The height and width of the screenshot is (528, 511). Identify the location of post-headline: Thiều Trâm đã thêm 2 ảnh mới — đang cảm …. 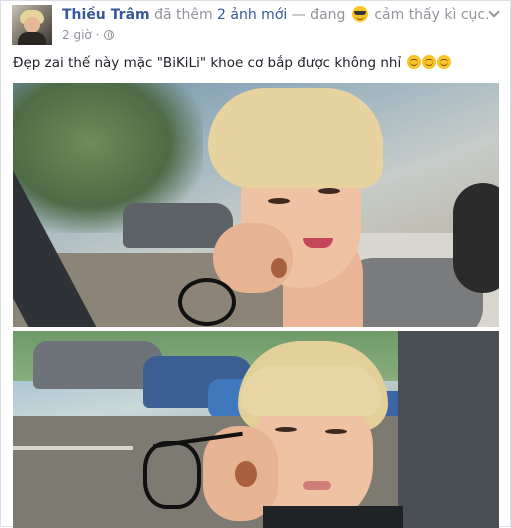
(276, 14).